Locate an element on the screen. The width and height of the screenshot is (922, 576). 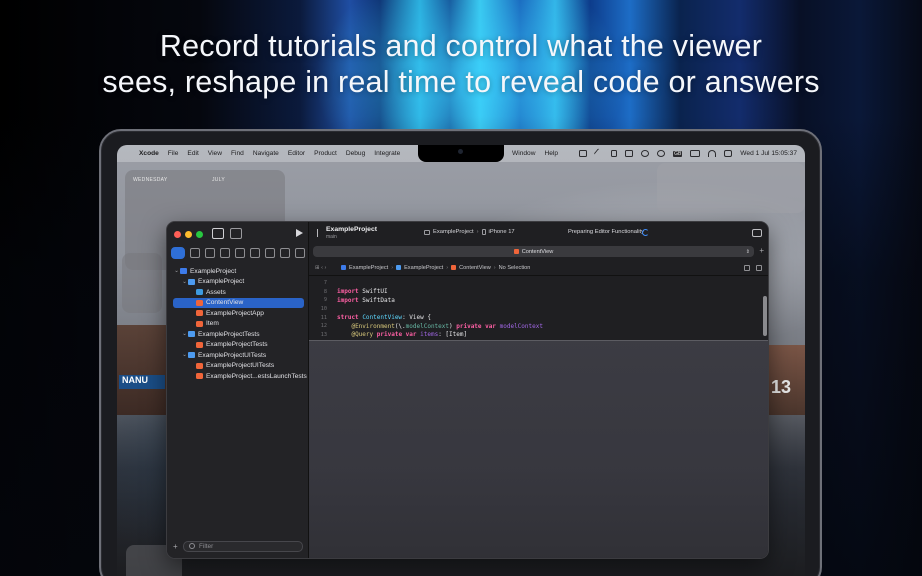
source-control-tab is located at coordinates (195, 253).